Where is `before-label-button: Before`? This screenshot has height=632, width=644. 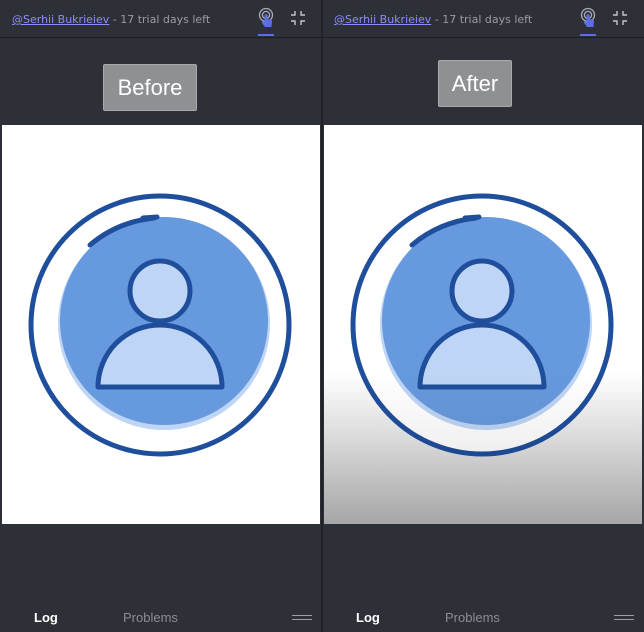
before-label-button: Before is located at coordinates (150, 87).